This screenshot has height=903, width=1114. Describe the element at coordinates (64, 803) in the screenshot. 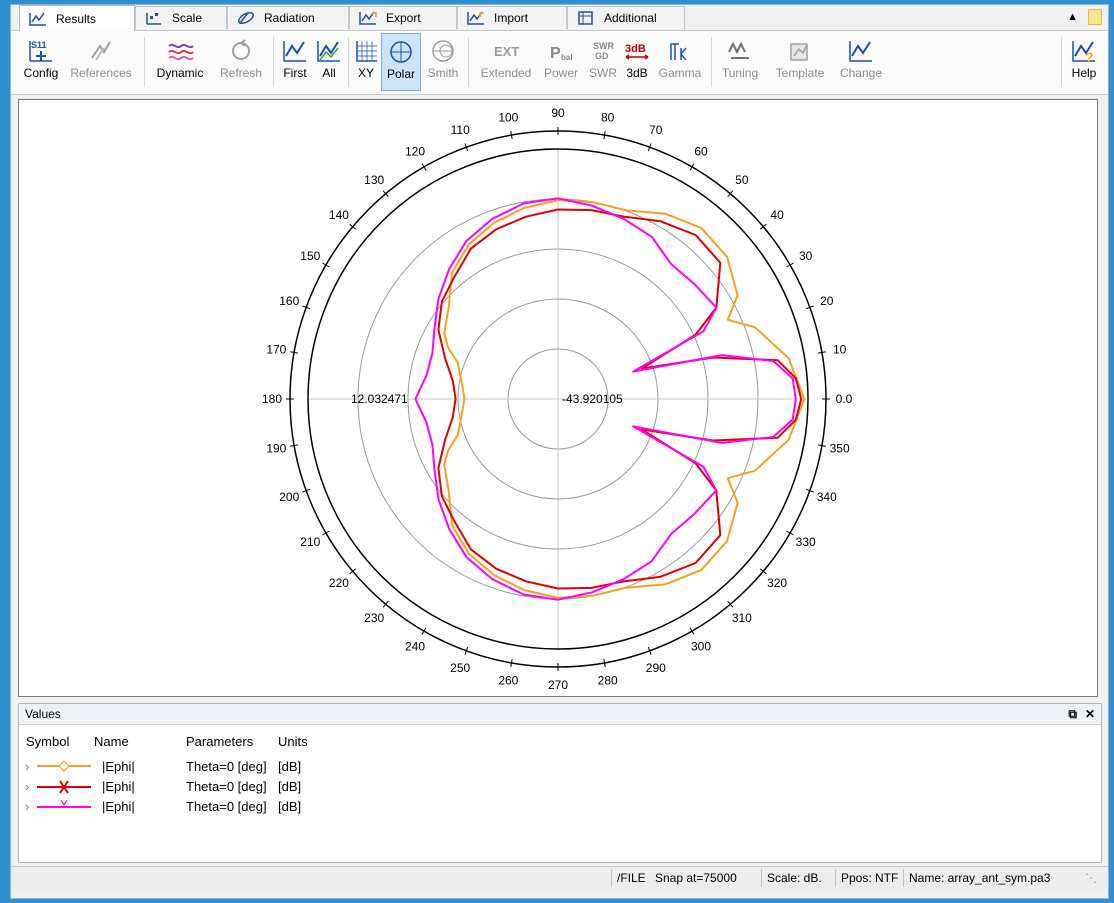

I see `series-symbol-v-icon` at that location.